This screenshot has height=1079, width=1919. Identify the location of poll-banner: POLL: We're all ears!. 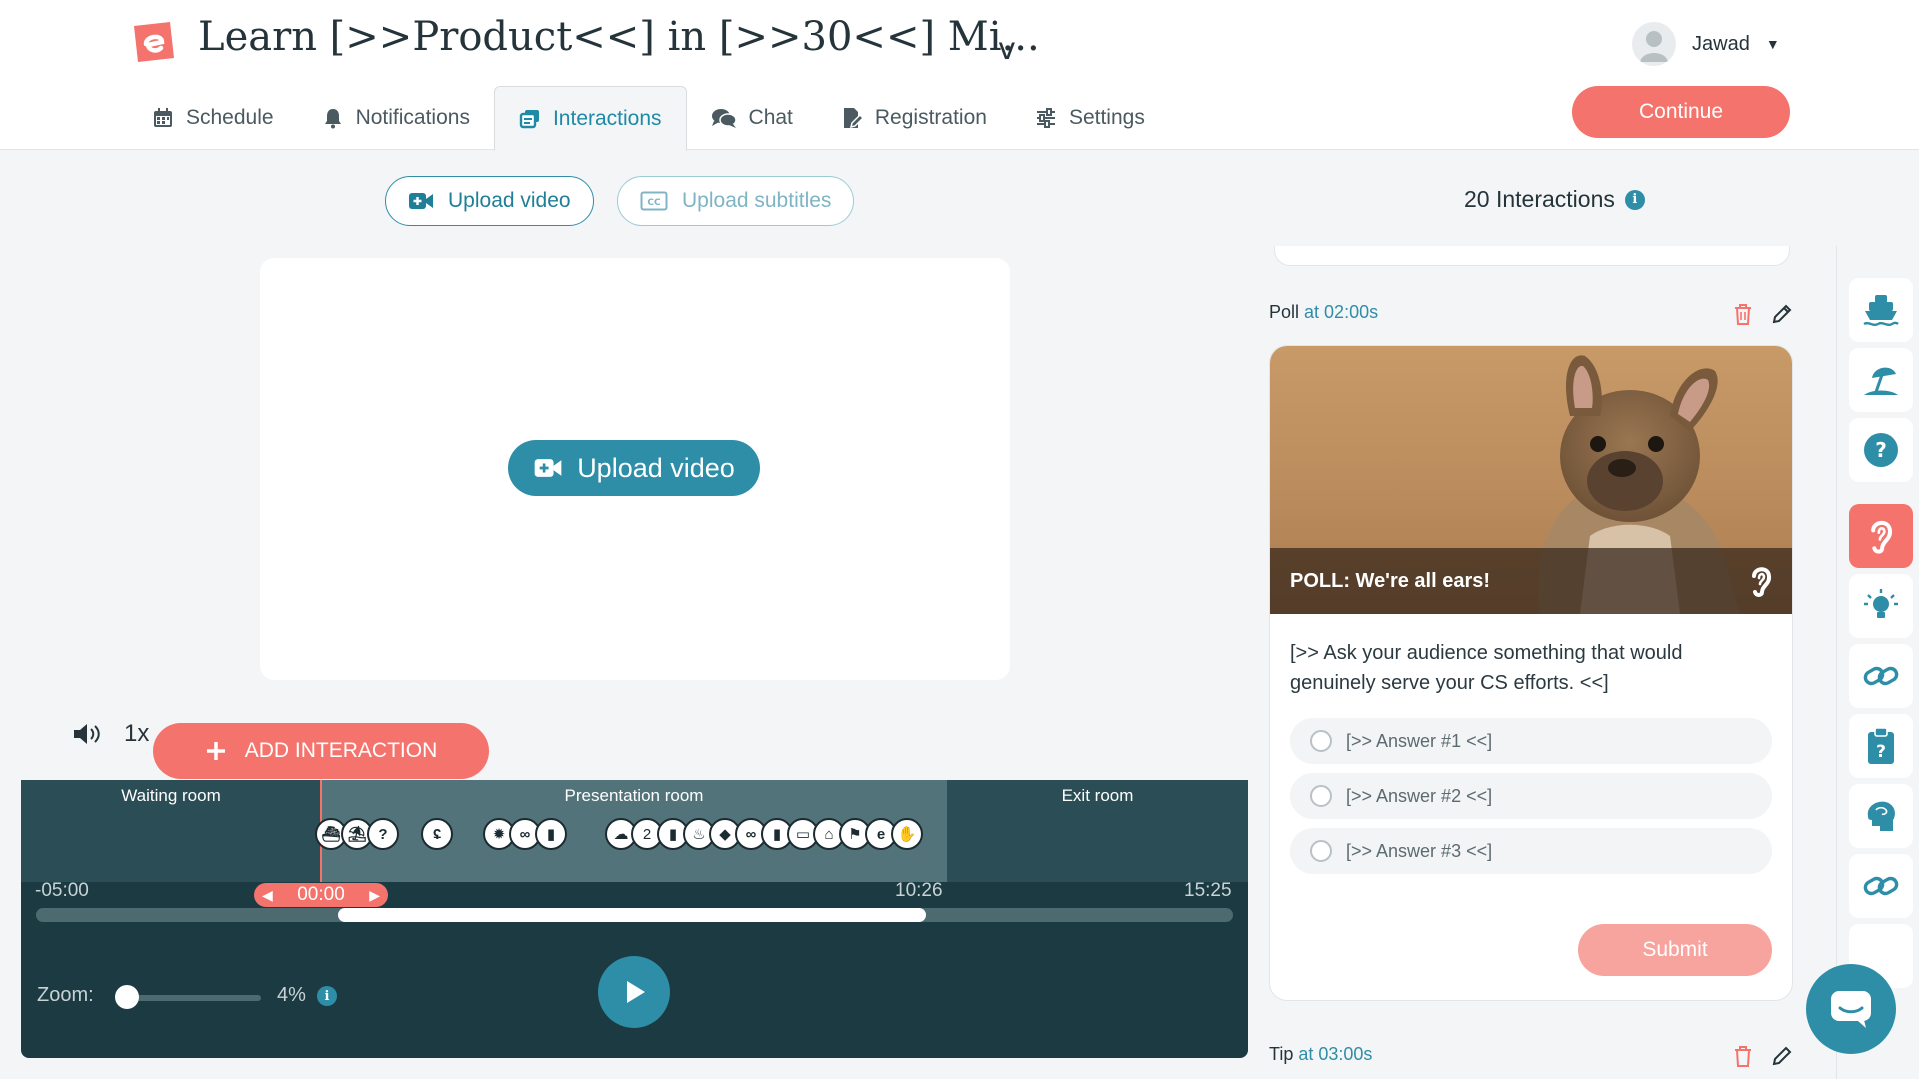
(1531, 581).